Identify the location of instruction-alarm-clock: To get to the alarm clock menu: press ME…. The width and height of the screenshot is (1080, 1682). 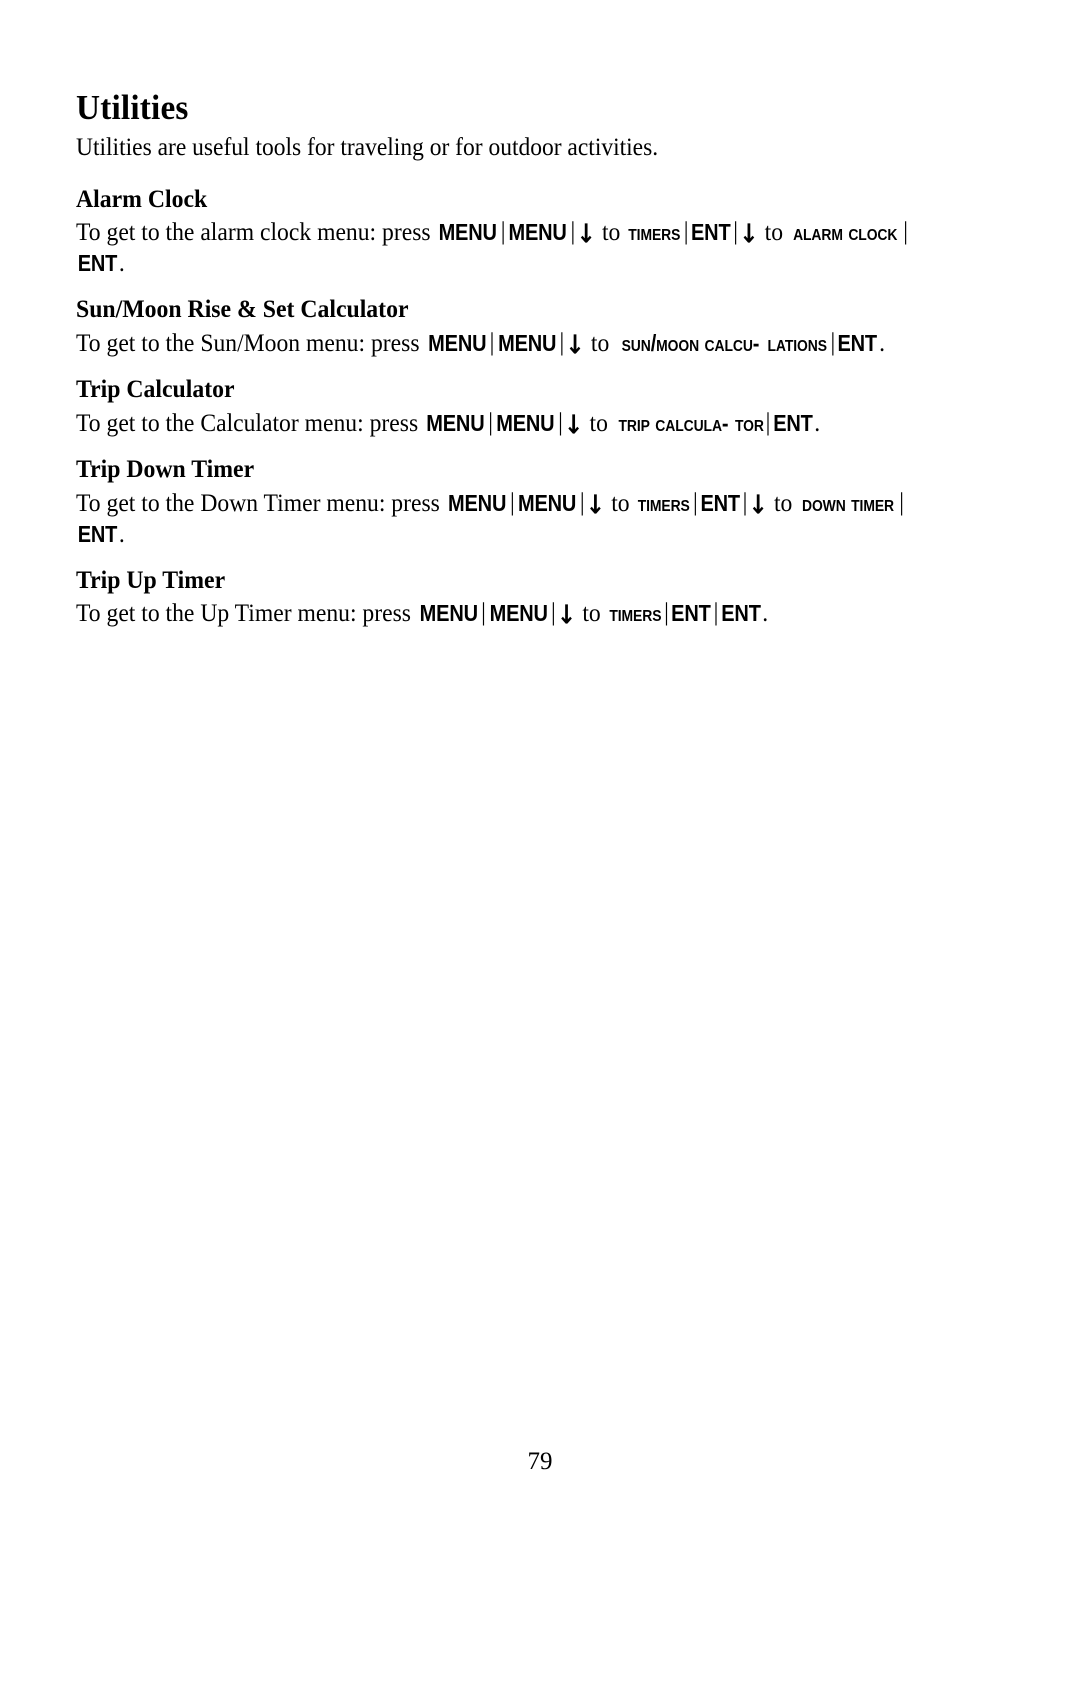
(510, 248).